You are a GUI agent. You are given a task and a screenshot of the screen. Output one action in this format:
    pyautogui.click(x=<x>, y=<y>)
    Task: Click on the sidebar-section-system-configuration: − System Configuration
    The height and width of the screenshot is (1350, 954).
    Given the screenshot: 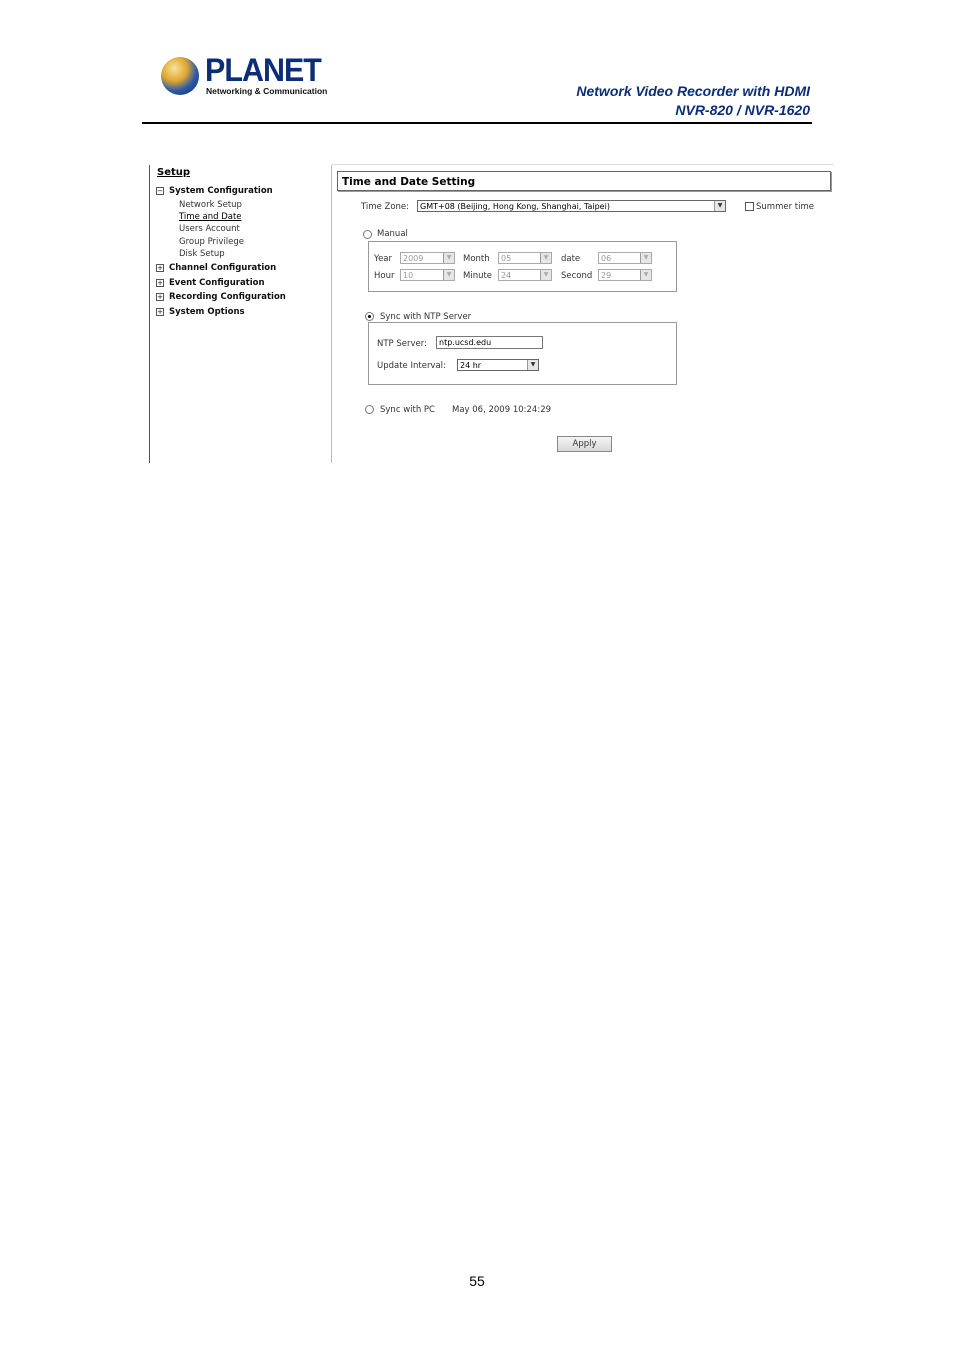 What is the action you would take?
    pyautogui.click(x=214, y=191)
    